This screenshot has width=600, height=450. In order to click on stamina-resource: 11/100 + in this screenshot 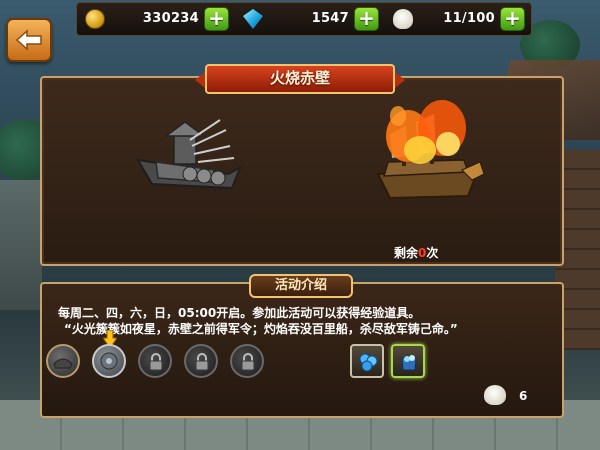, I will do `click(458, 19)`.